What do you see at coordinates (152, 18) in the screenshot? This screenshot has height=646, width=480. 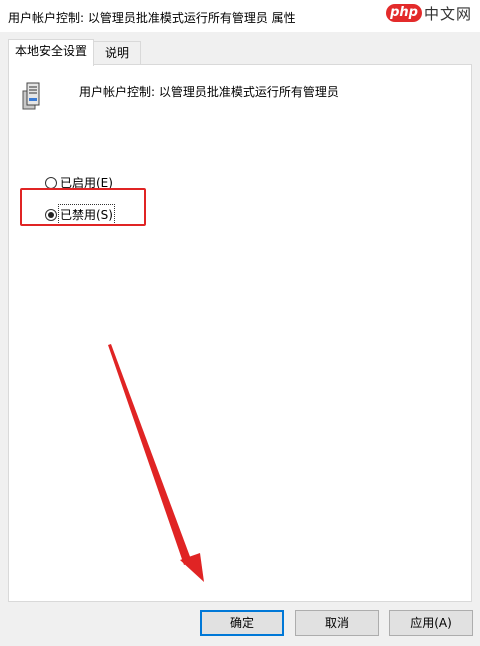 I see `window-title: 用户帐户控制: 以管理员批准模式运行所有管理员 属性` at bounding box center [152, 18].